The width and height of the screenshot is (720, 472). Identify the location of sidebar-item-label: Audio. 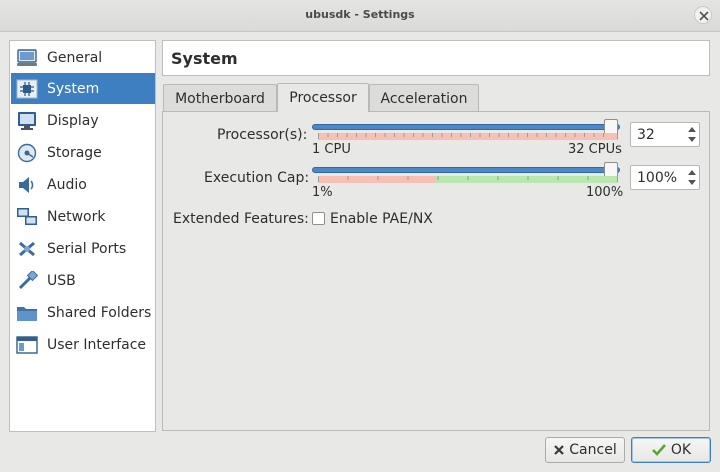
(67, 184).